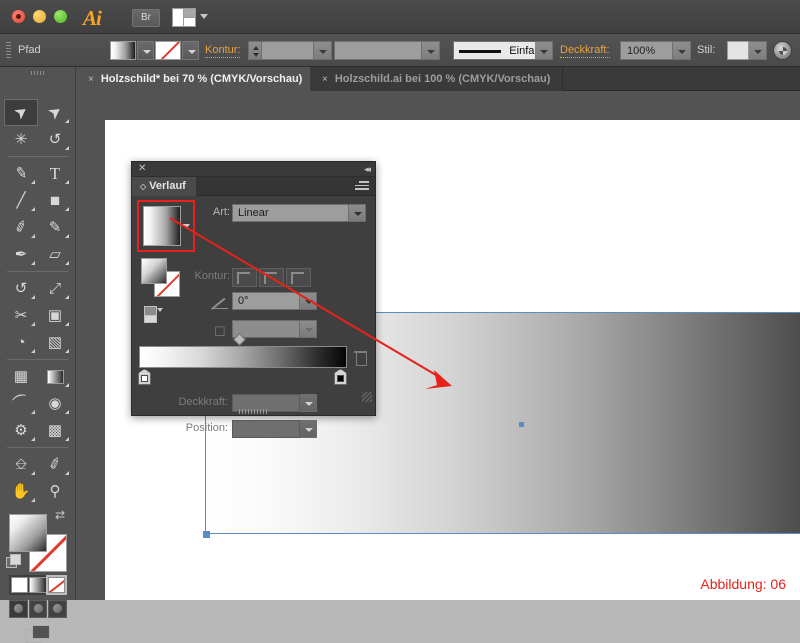 Image resolution: width=800 pixels, height=643 pixels. What do you see at coordinates (8, 50) in the screenshot?
I see `control-bar-grip` at bounding box center [8, 50].